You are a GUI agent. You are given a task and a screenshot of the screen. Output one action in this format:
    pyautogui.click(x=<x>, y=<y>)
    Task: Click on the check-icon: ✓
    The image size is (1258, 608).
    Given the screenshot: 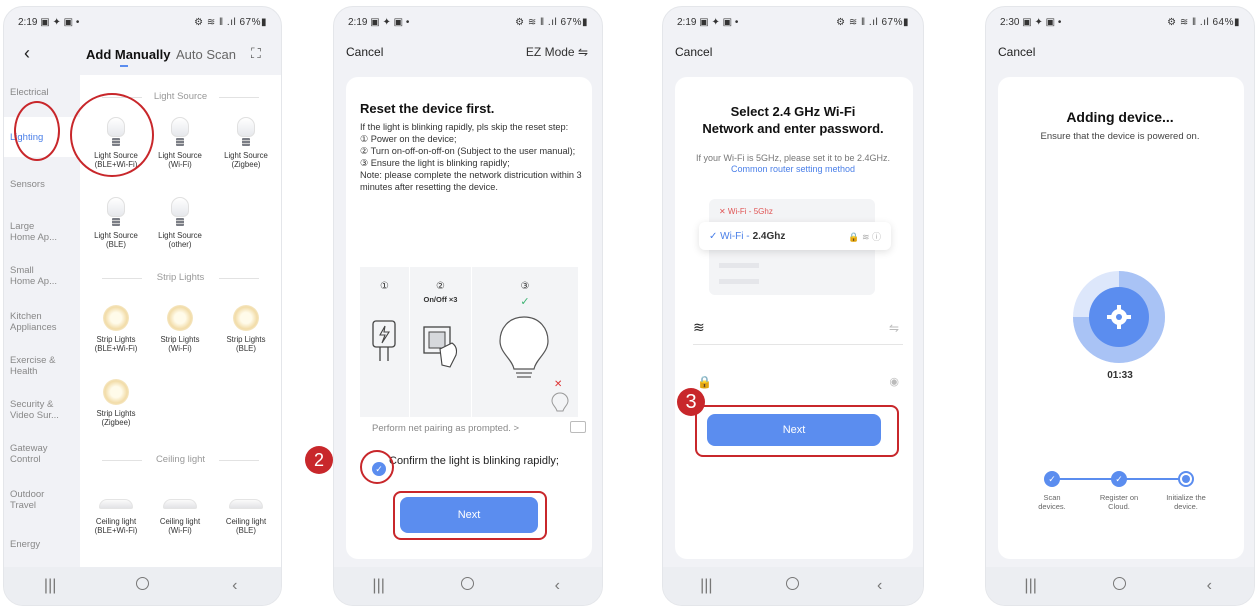 What is the action you would take?
    pyautogui.click(x=525, y=302)
    